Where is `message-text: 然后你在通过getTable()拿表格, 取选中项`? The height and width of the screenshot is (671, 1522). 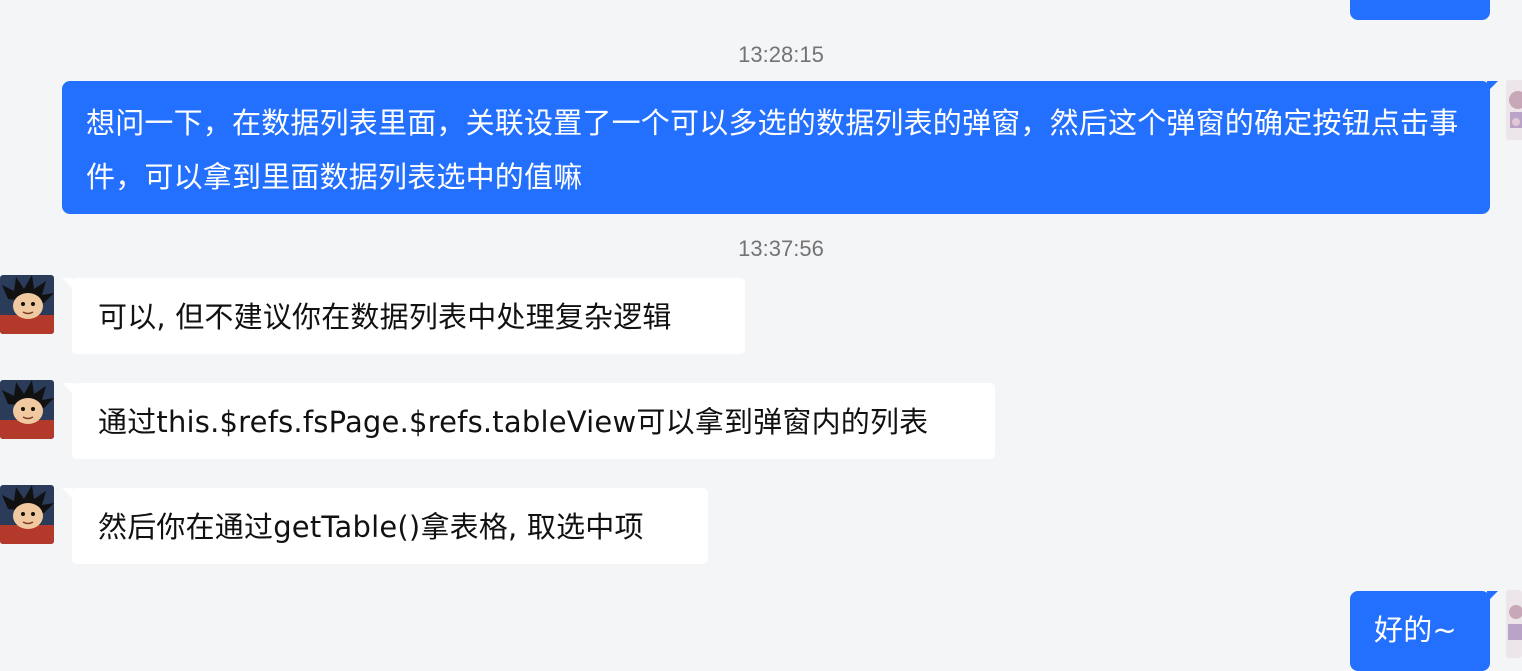
message-text: 然后你在通过getTable()拿表格, 取选中项 is located at coordinates (371, 527).